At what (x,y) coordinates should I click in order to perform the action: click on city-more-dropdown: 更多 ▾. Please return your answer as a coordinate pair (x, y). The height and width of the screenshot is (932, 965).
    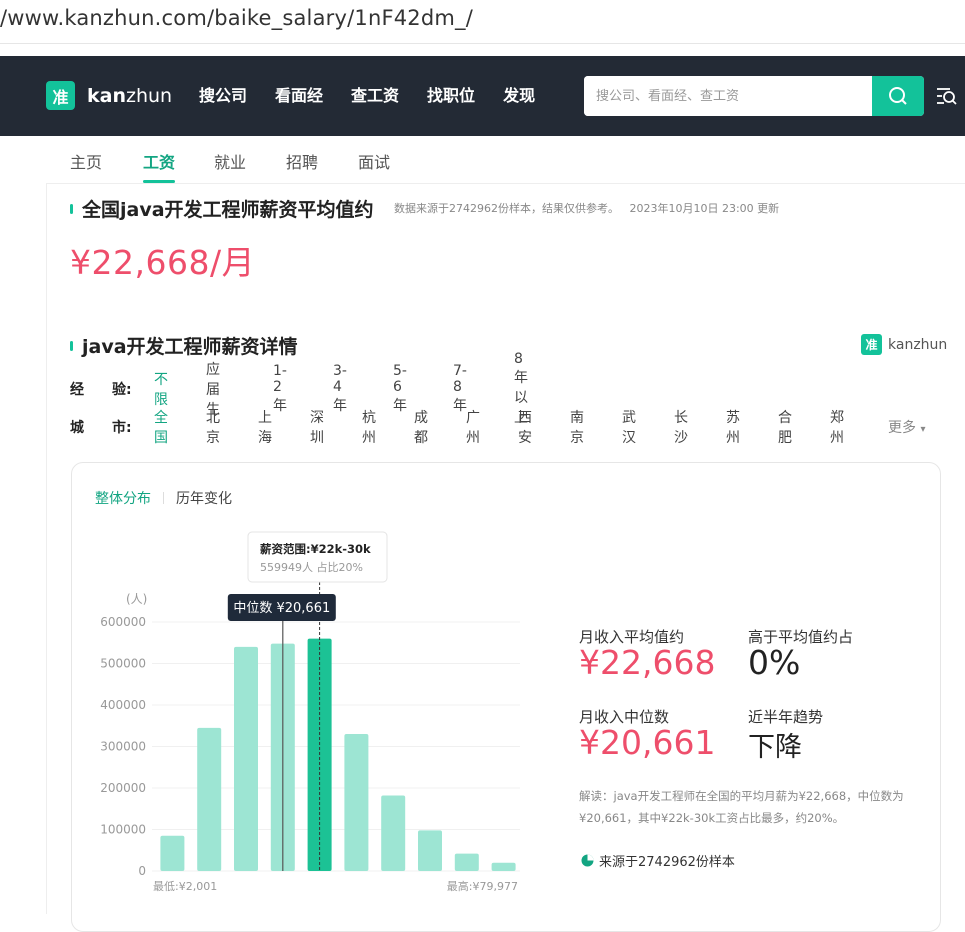
    Looking at the image, I should click on (906, 427).